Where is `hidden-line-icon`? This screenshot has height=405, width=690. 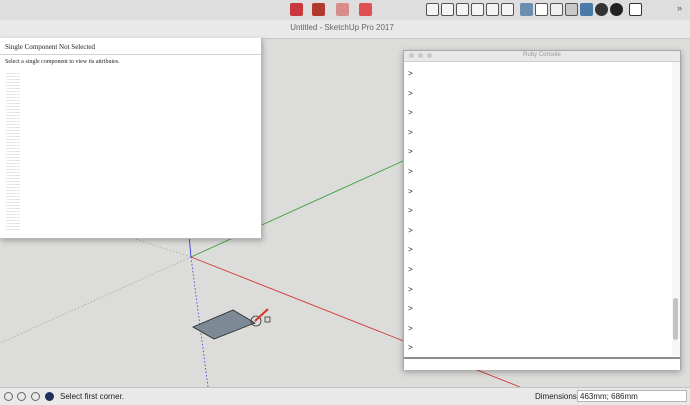
hidden-line-icon is located at coordinates (556, 9).